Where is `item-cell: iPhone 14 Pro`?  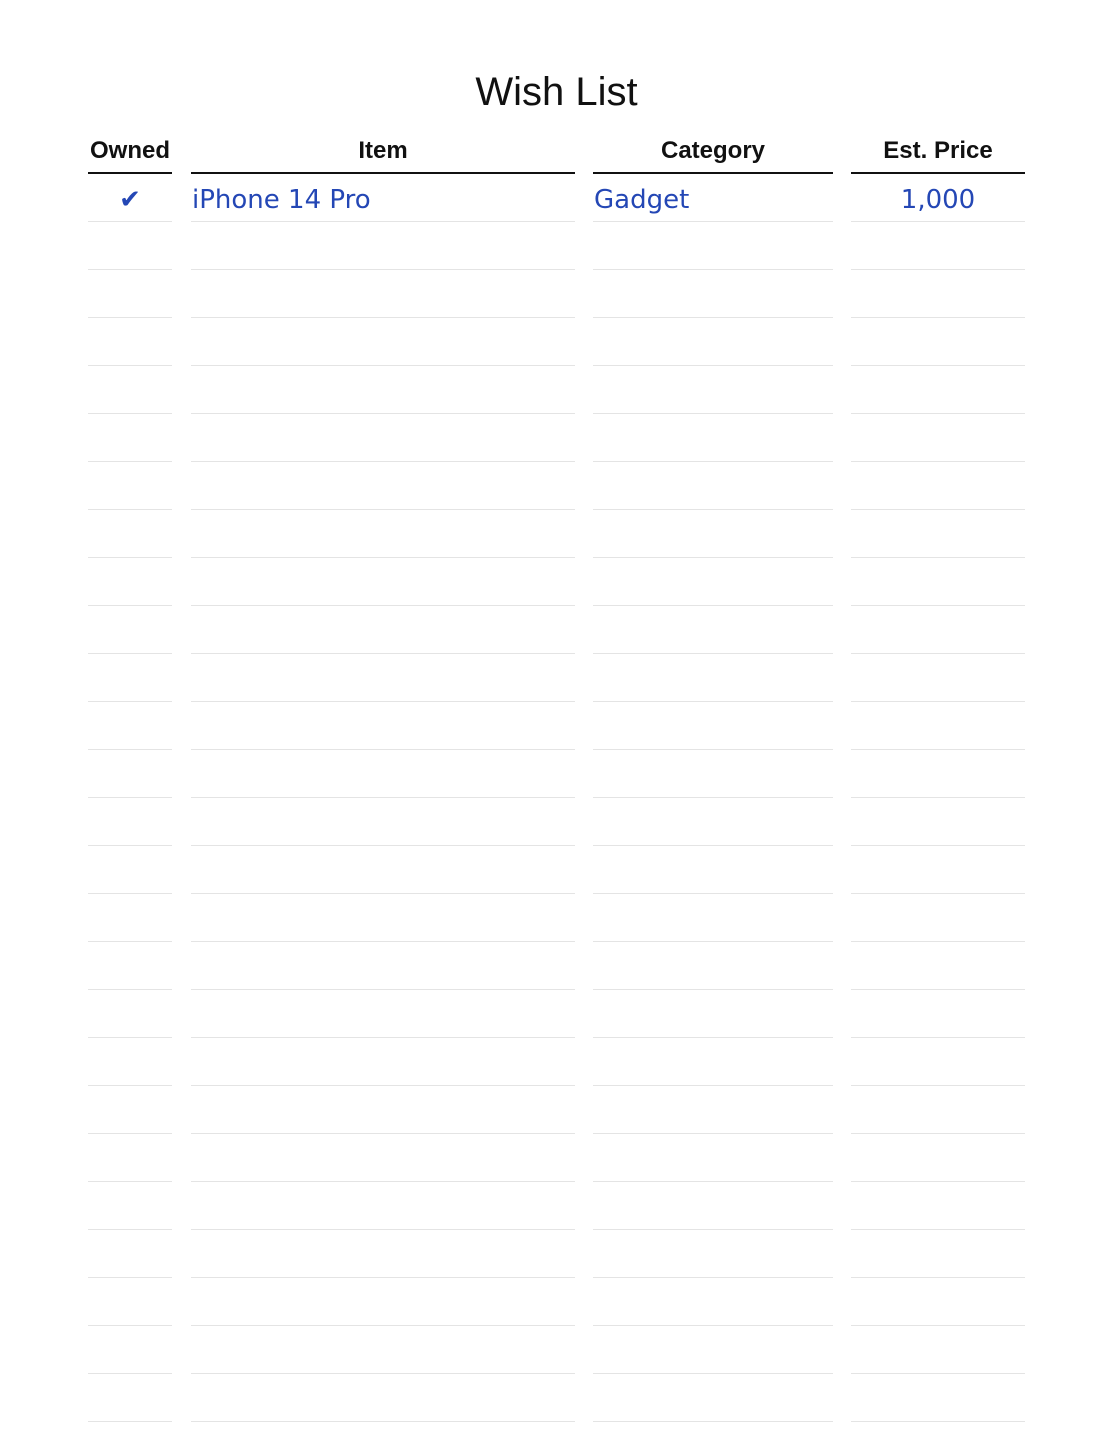 item-cell: iPhone 14 Pro is located at coordinates (383, 198).